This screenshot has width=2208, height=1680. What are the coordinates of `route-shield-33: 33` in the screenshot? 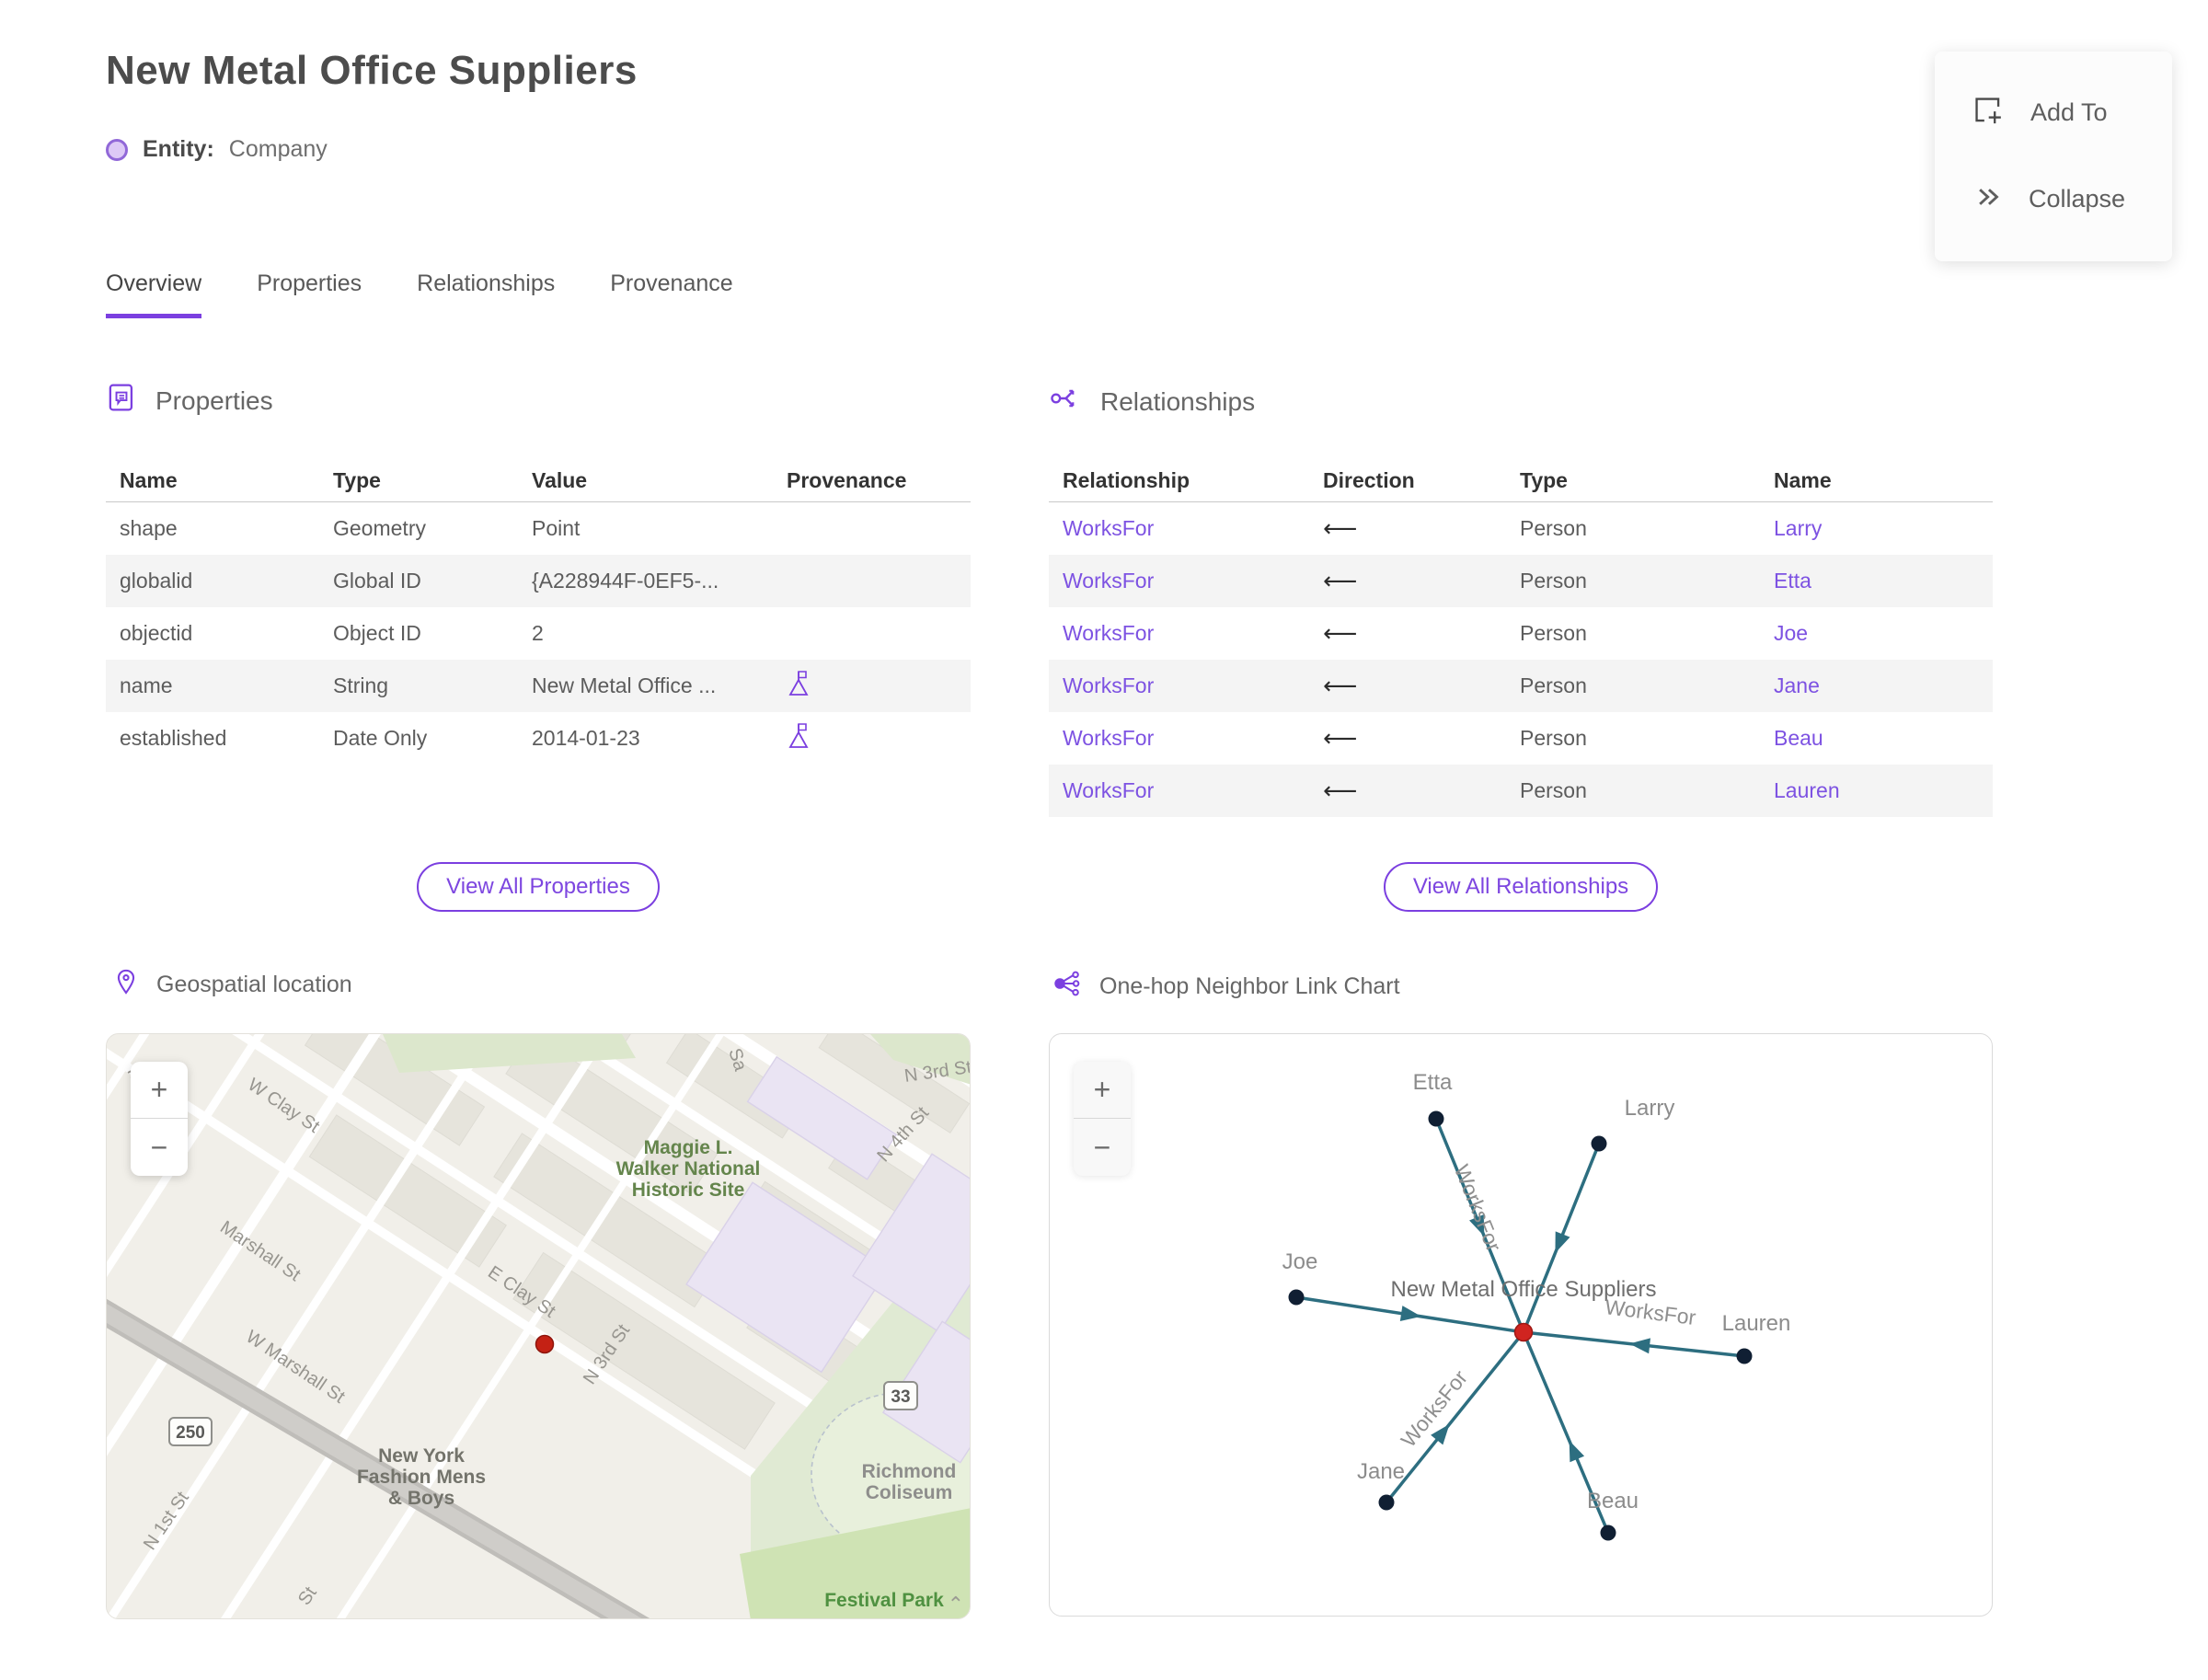 It's located at (900, 1395).